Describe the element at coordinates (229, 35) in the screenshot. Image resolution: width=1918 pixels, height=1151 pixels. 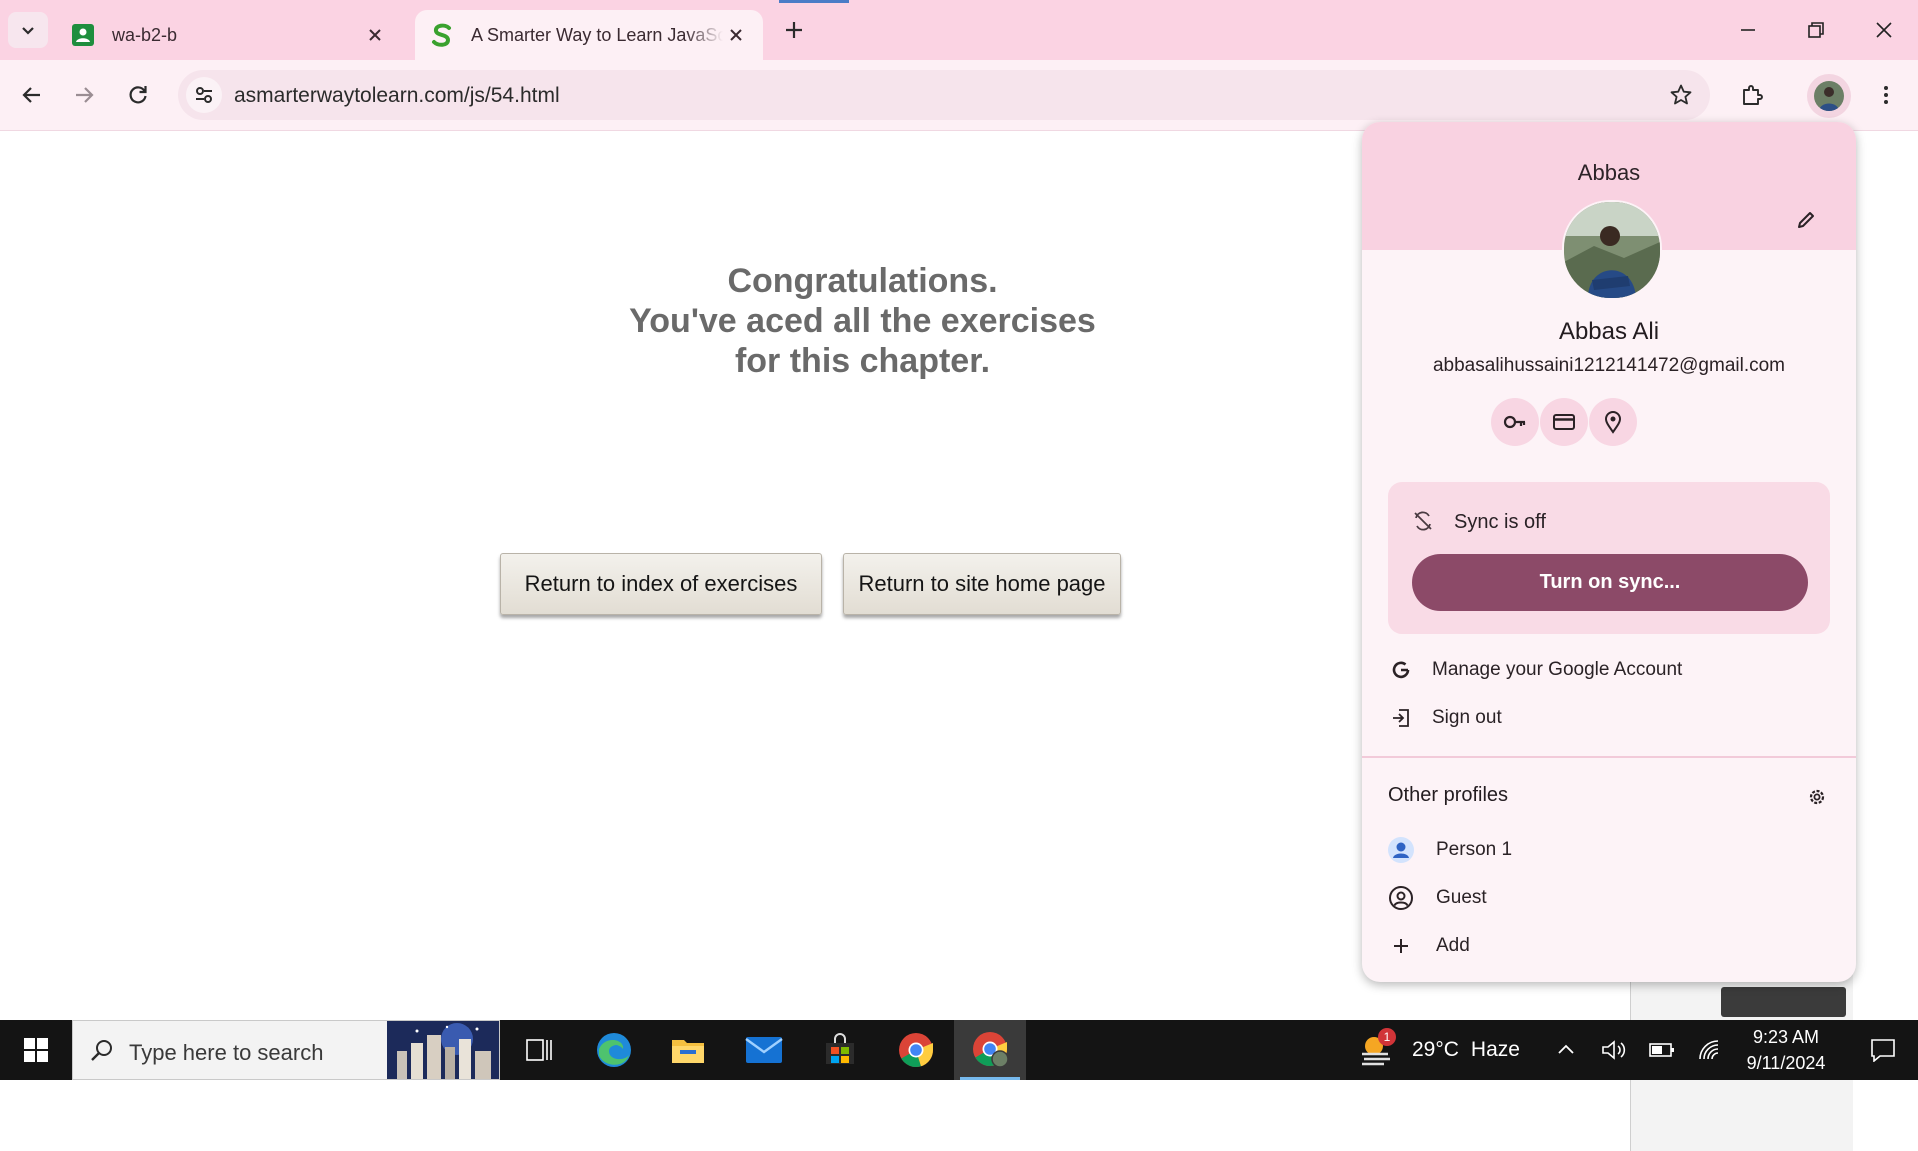
I see `tab-wa-b2-b: wa-b2-b` at that location.